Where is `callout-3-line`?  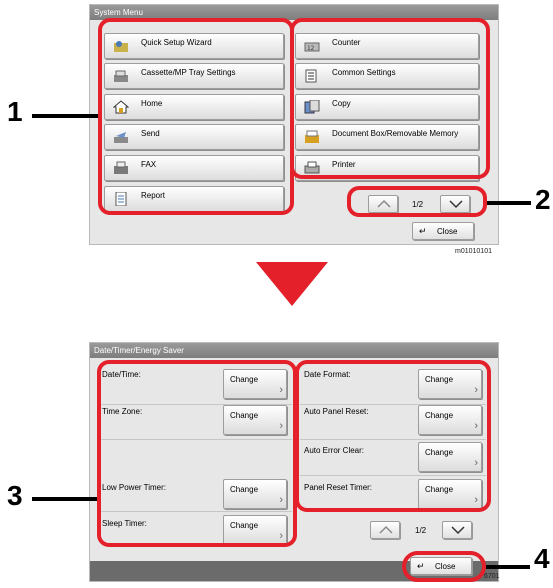 callout-3-line is located at coordinates (64, 499).